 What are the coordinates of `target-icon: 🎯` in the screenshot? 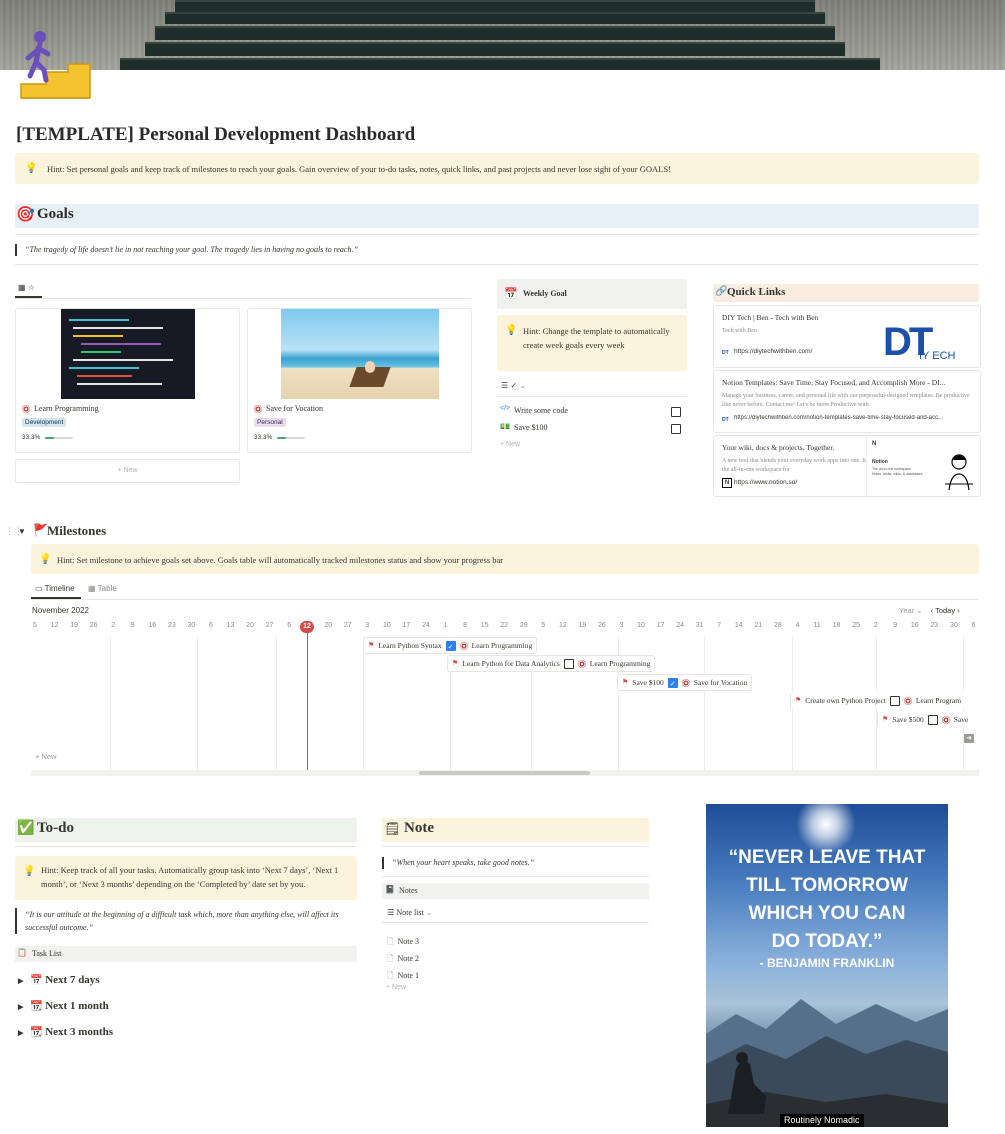 It's located at (25, 215).